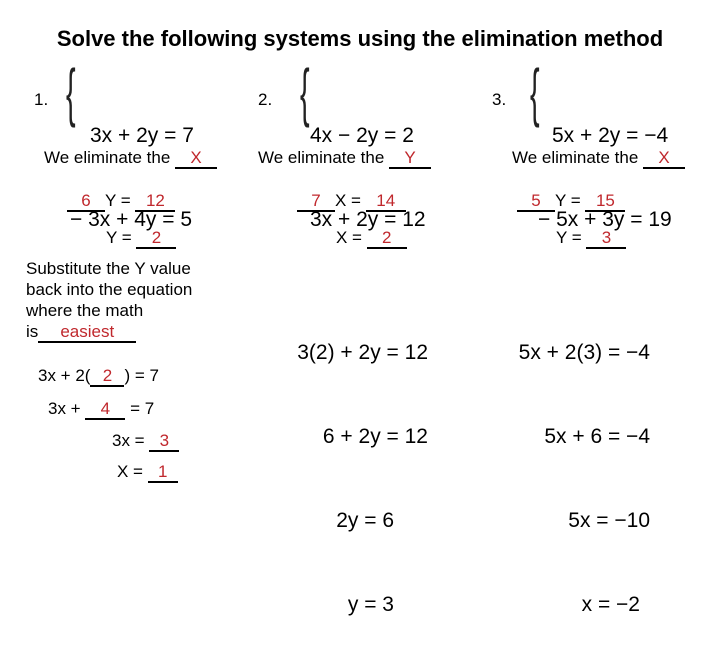 This screenshot has height=647, width=720. What do you see at coordinates (107, 377) in the screenshot?
I see `step-answer: 2` at bounding box center [107, 377].